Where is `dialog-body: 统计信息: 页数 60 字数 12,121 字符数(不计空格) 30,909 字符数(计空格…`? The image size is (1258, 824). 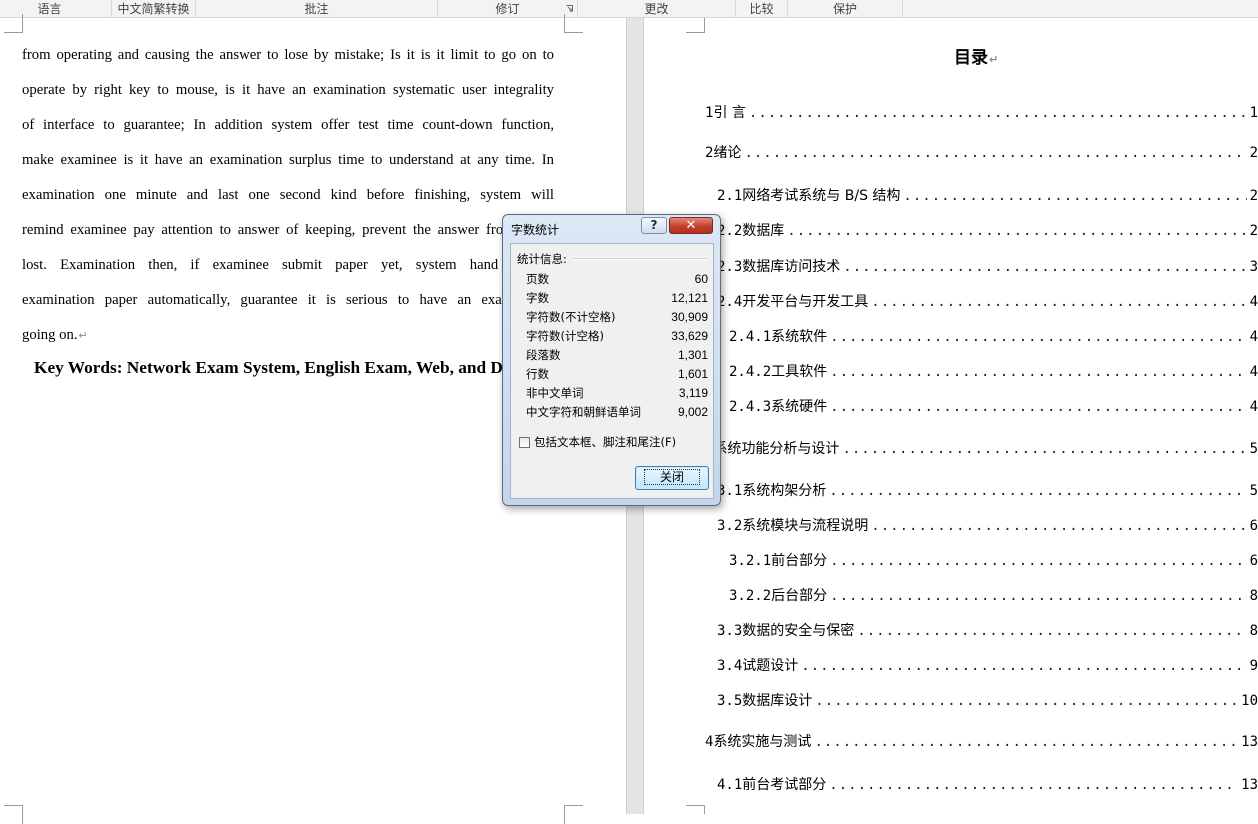
dialog-body: 统计信息: 页数 60 字数 12,121 字符数(不计空格) 30,909 字符数(计空格… is located at coordinates (612, 371).